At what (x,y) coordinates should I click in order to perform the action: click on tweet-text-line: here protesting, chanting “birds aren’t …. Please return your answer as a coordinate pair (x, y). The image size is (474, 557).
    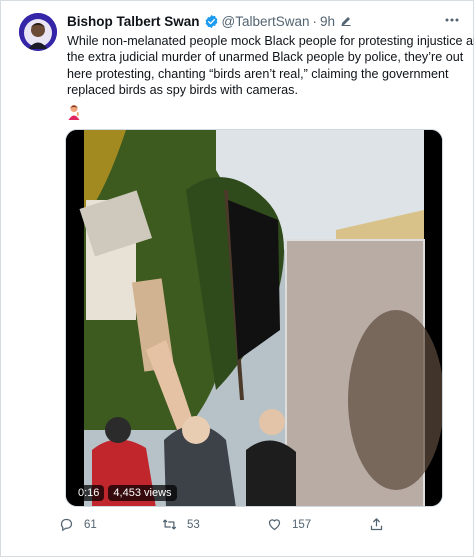
    Looking at the image, I should click on (258, 73).